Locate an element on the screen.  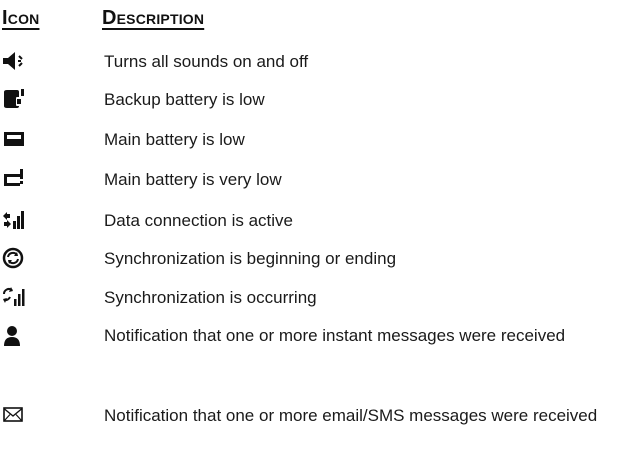
row-description: Synchronization is occurring is located at coordinates (210, 297).